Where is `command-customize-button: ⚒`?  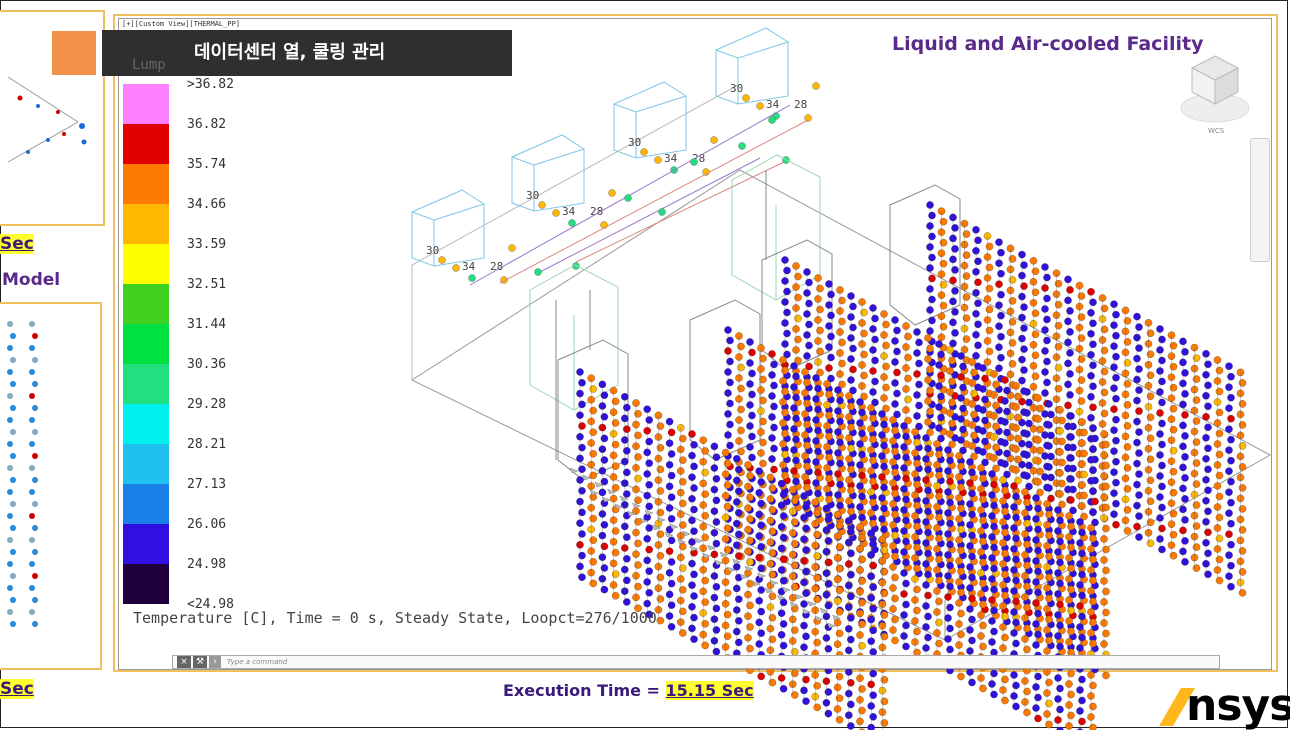
command-customize-button: ⚒ is located at coordinates (200, 662).